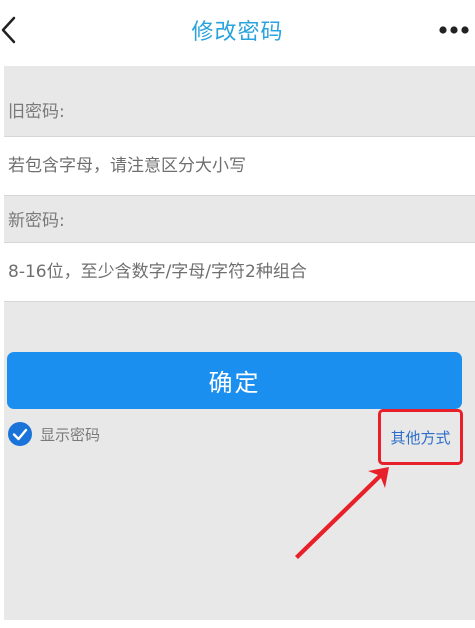  Describe the element at coordinates (235, 166) in the screenshot. I see `old-password-input` at that location.